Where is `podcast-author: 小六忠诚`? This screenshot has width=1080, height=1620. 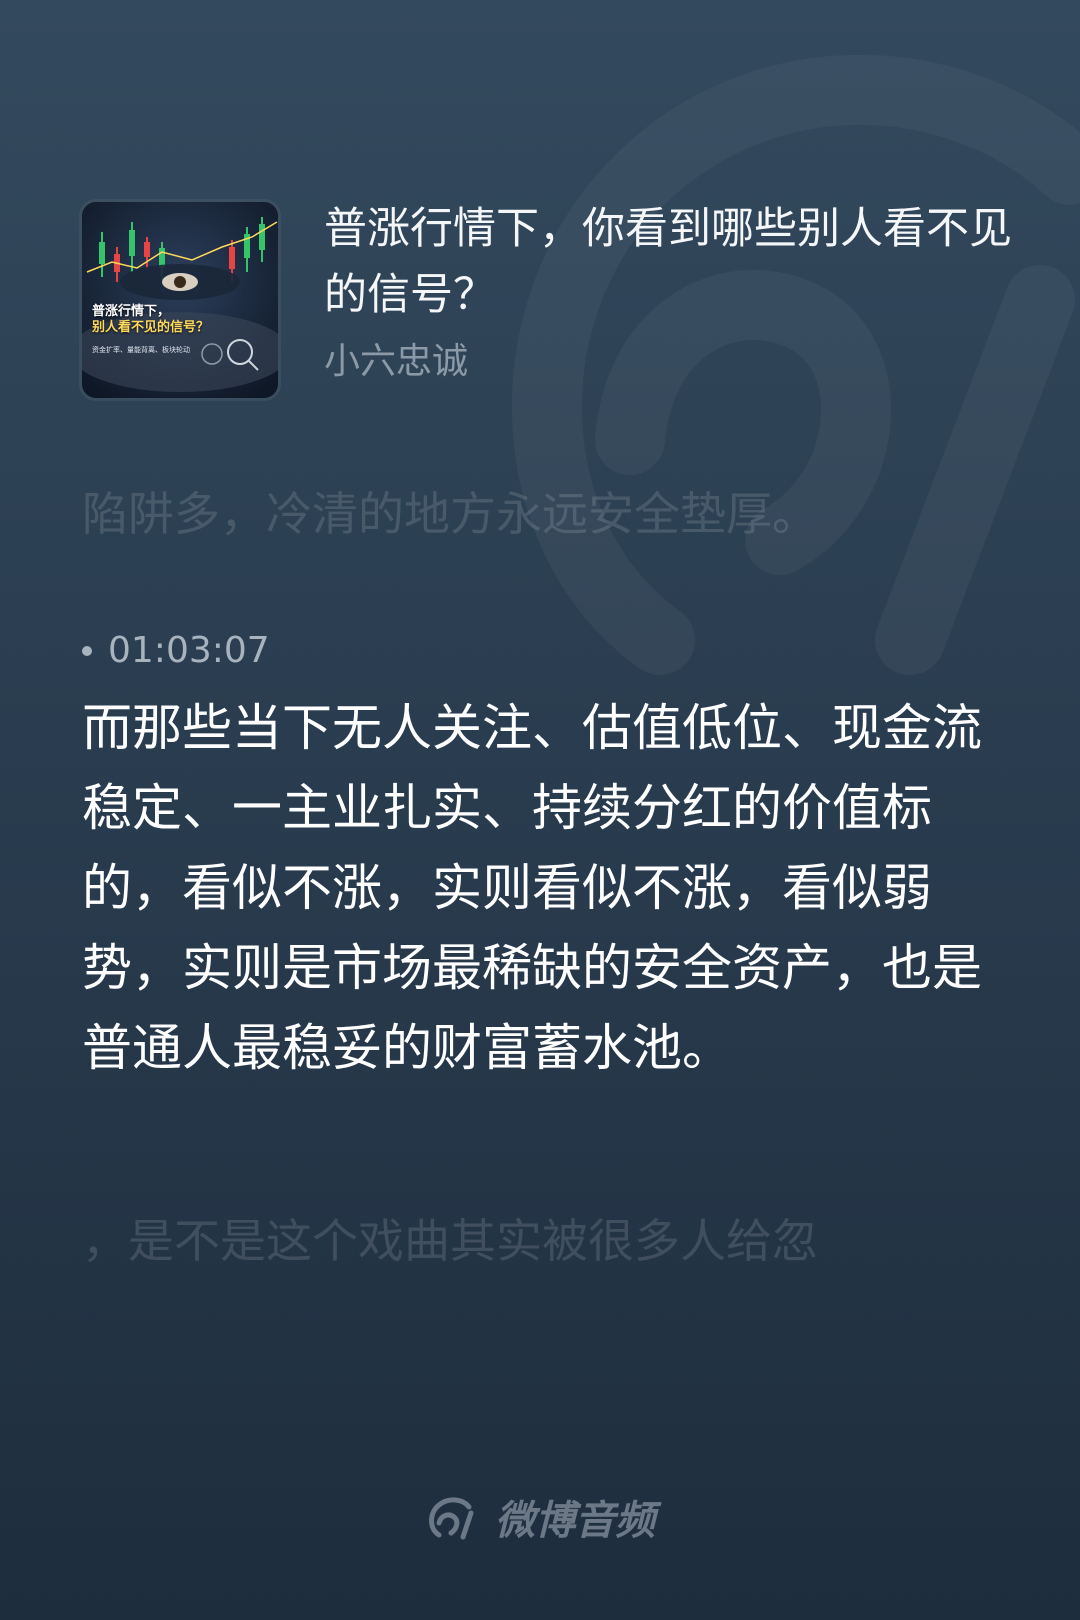
podcast-author: 小六忠诚 is located at coordinates (396, 358).